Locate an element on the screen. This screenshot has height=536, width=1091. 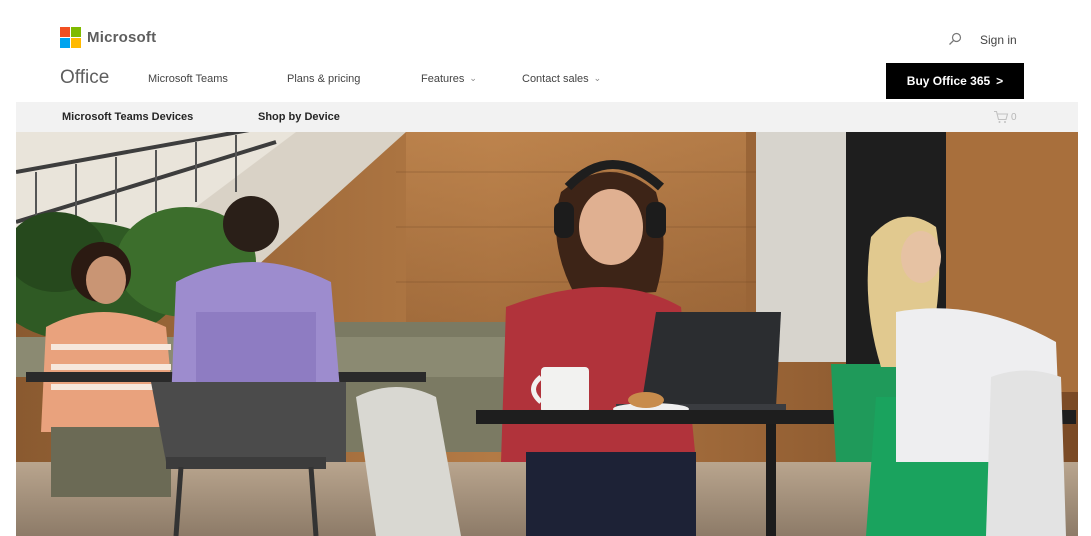
microsoft-logo: Microsoft is located at coordinates (108, 37).